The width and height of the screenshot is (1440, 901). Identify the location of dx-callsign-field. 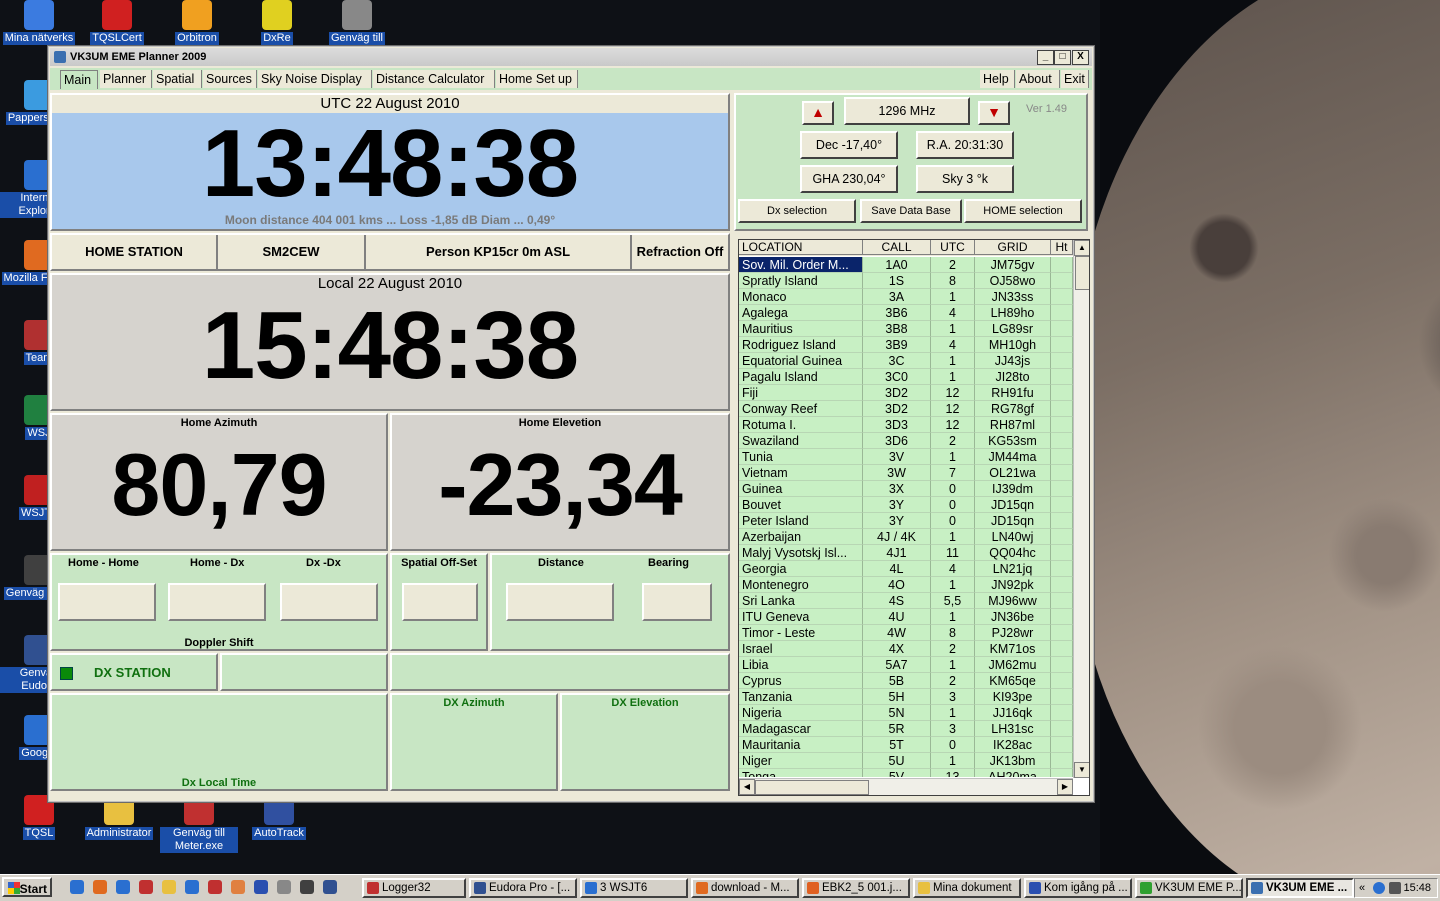
(304, 672).